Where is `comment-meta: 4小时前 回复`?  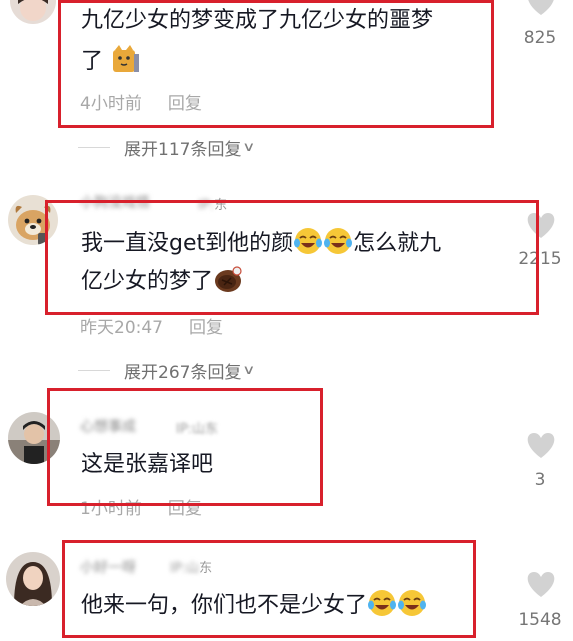
comment-meta: 4小时前 回复 is located at coordinates (141, 101).